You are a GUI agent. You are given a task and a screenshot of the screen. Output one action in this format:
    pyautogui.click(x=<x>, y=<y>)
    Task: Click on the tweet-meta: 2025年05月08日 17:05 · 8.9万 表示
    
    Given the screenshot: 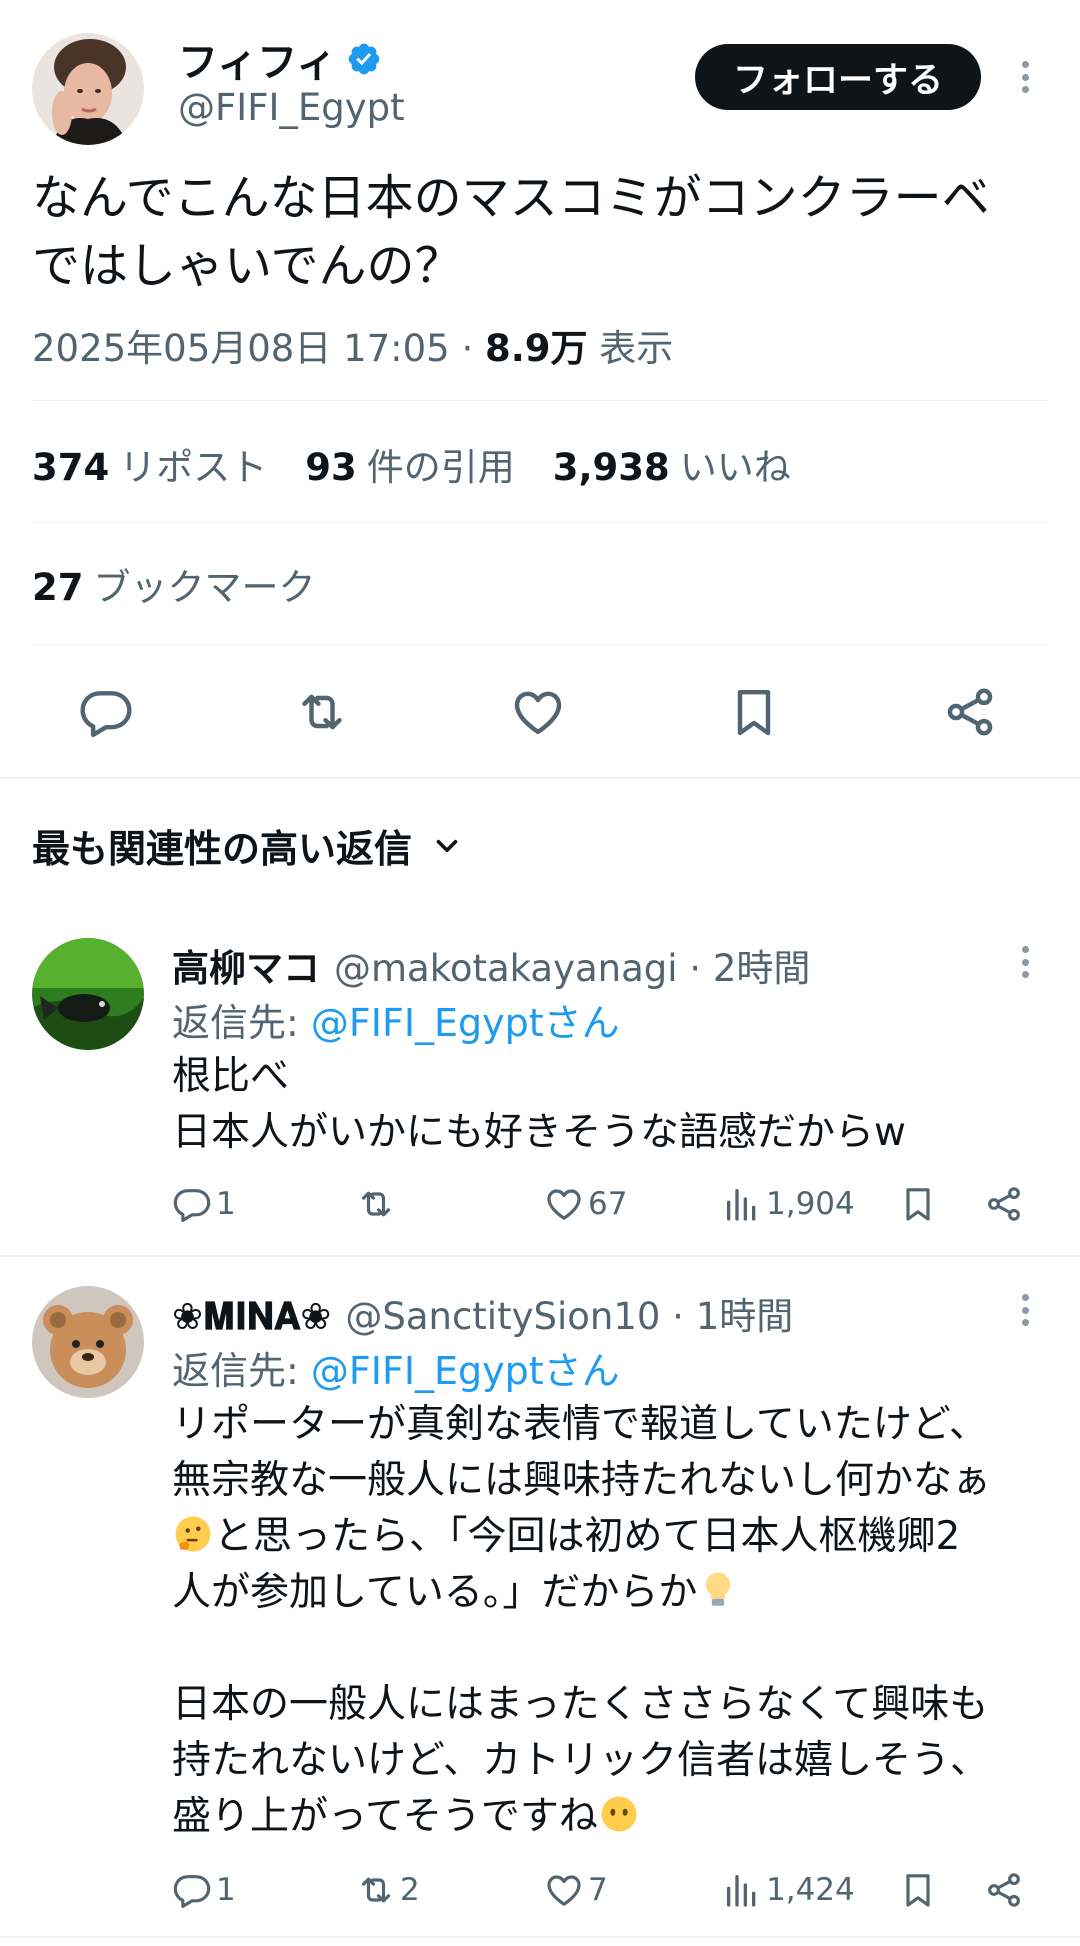 What is the action you would take?
    pyautogui.click(x=352, y=345)
    